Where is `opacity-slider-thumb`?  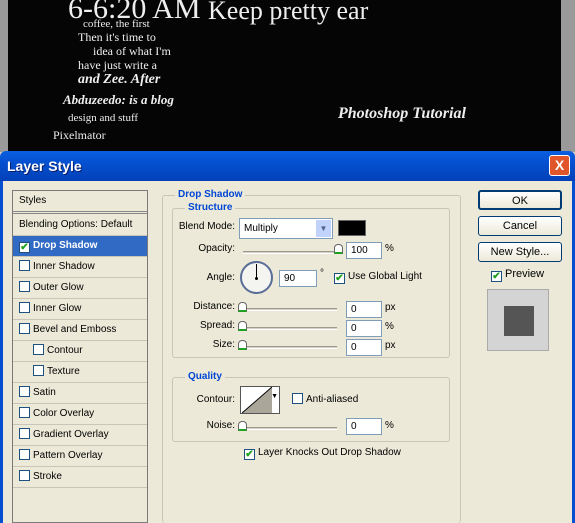
opacity-slider-thumb is located at coordinates (338, 249).